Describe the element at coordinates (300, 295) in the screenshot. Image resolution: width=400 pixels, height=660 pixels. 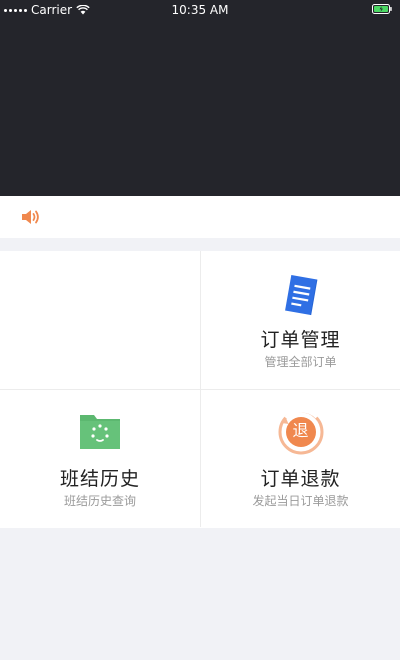
I see `document-icon` at that location.